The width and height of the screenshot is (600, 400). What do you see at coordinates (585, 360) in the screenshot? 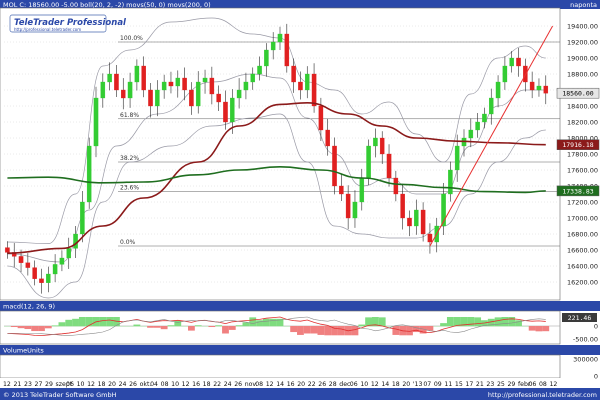
I see `volume-tick-label: 300000` at bounding box center [585, 360].